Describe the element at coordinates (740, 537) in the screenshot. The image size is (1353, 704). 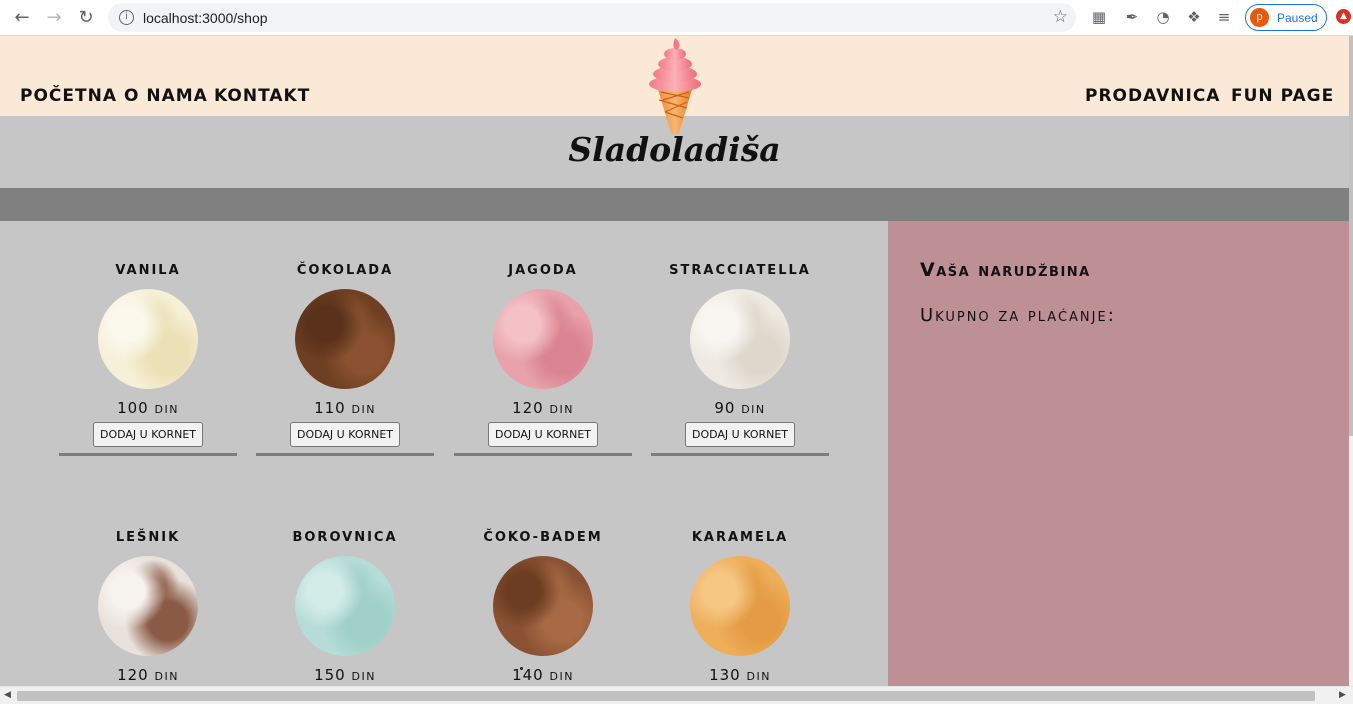
I see `product-name: KARAMELA` at that location.